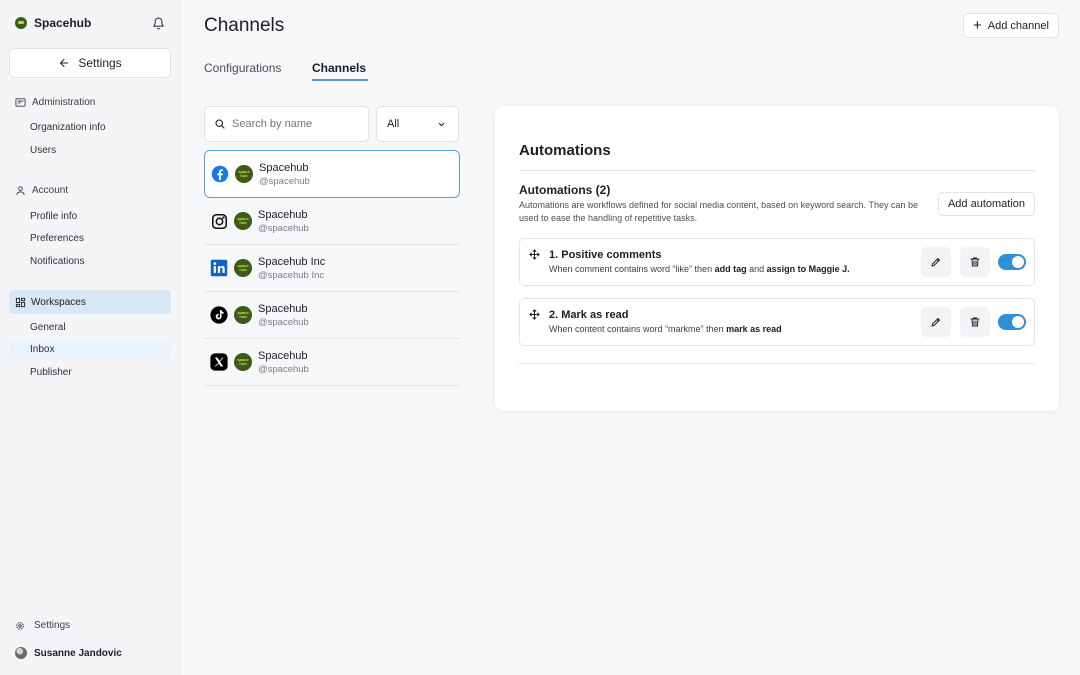 The width and height of the screenshot is (1080, 675). Describe the element at coordinates (219, 362) in the screenshot. I see `x-icon` at that location.